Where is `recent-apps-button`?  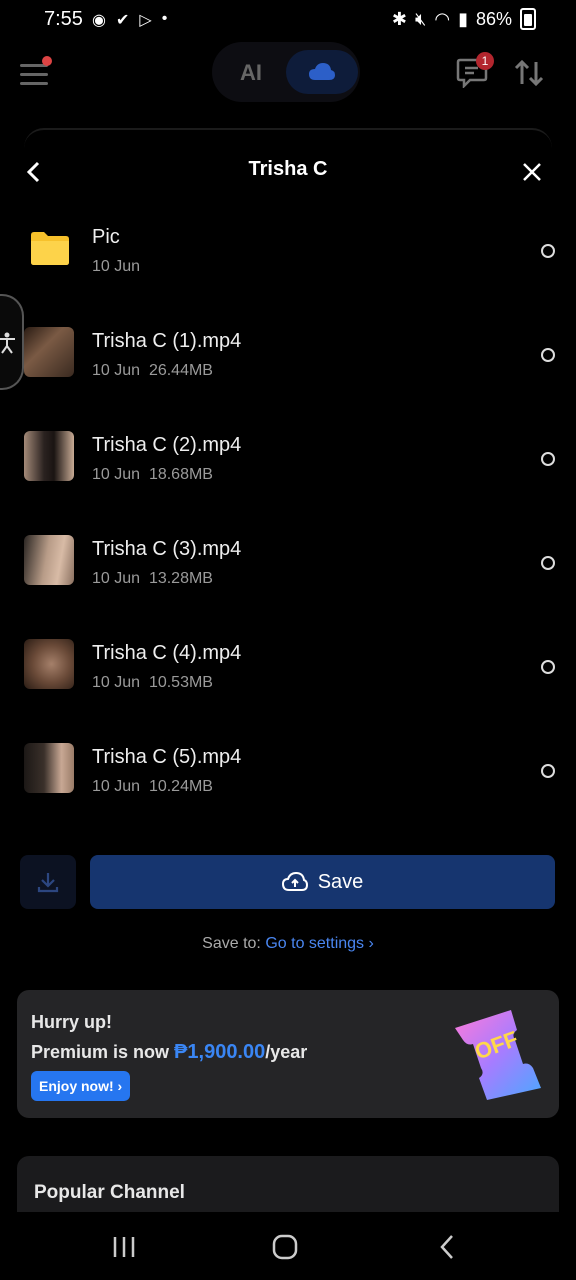
recent-apps-button is located at coordinates (124, 1247).